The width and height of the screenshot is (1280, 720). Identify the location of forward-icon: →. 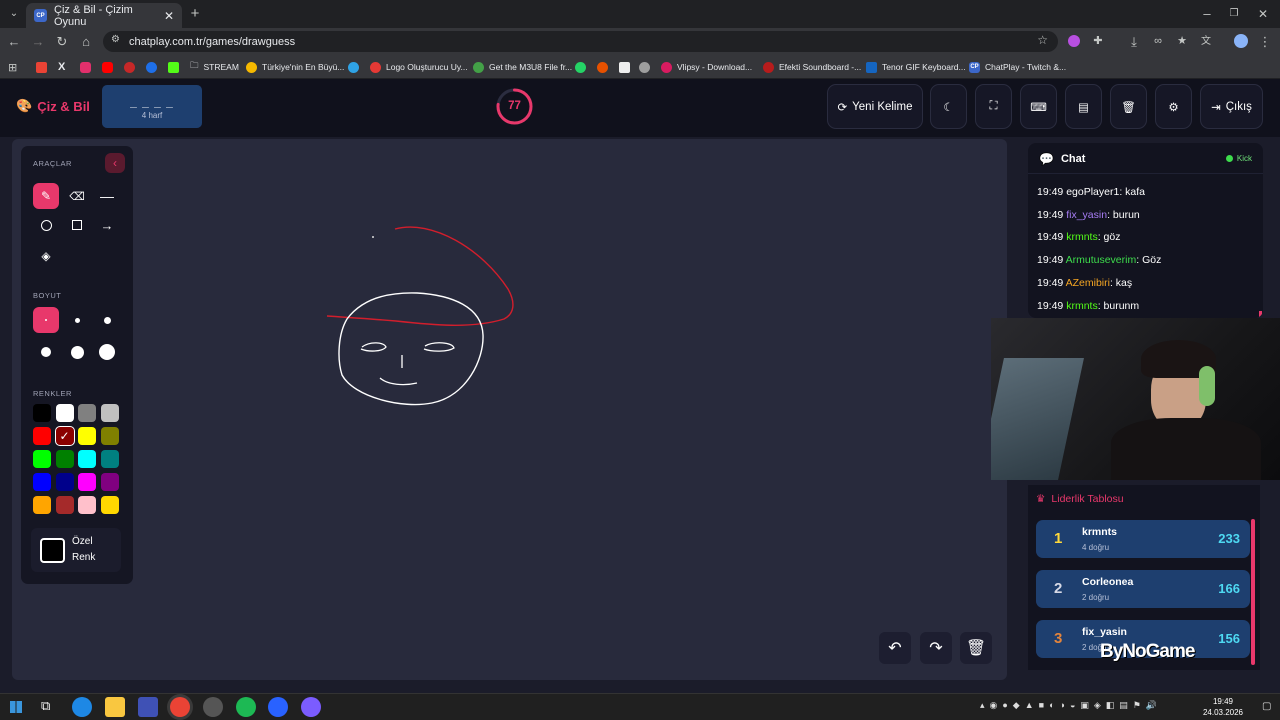
(38, 41).